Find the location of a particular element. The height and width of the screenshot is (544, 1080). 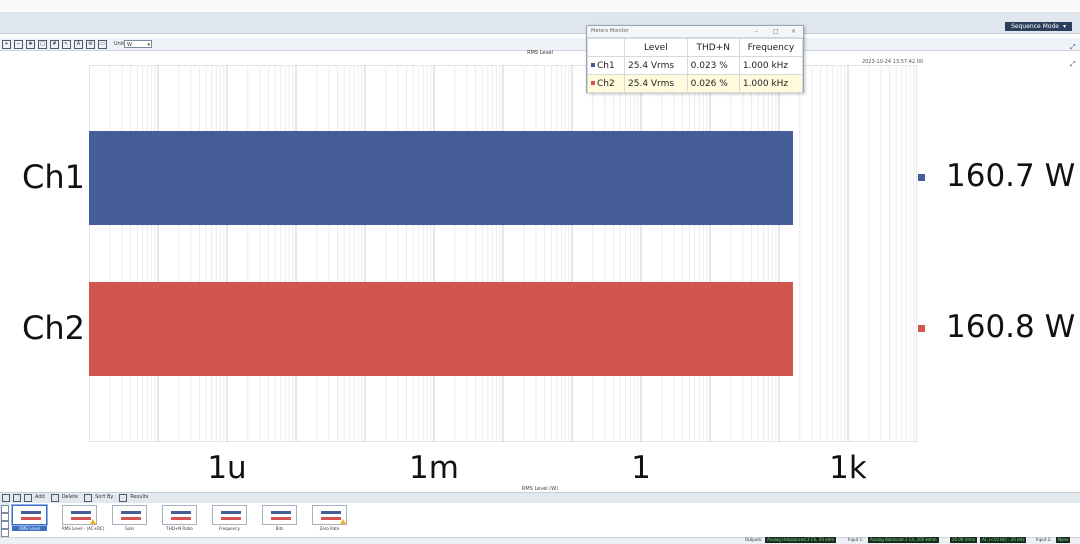

value-label-ch2: 160.8 W is located at coordinates (1011, 327).